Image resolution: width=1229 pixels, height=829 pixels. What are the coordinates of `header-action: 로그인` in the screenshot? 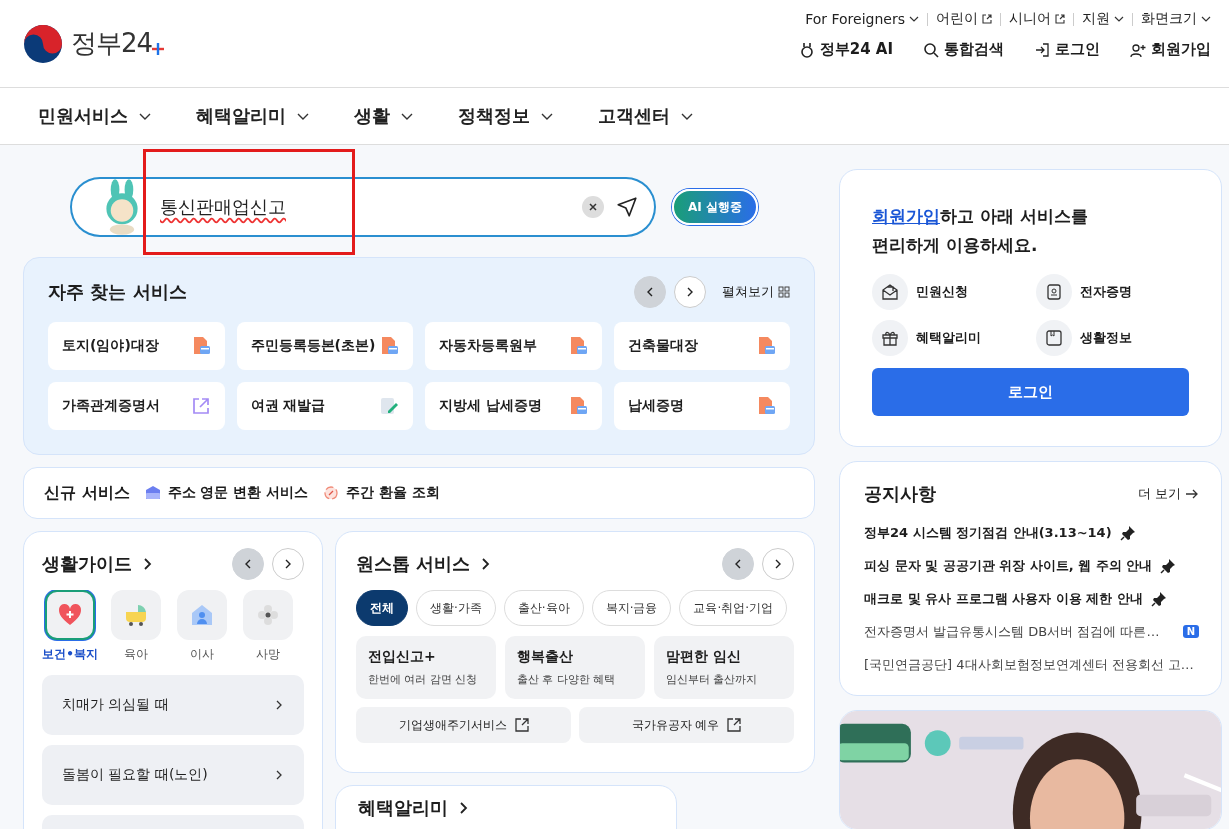 It's located at (1067, 49).